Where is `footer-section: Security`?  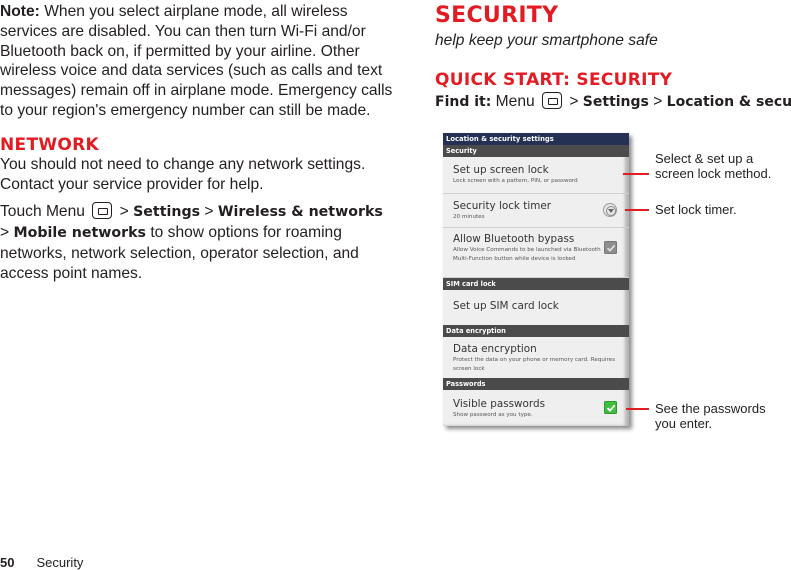
footer-section: Security is located at coordinates (60, 562).